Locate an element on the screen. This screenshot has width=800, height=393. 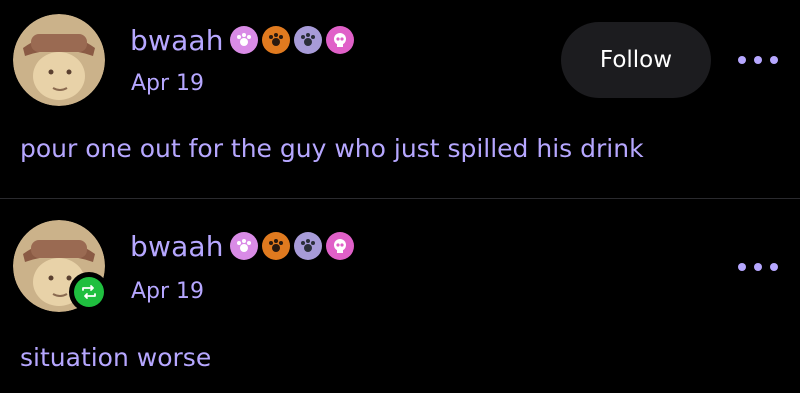
post-body: situation worse is located at coordinates (116, 357).